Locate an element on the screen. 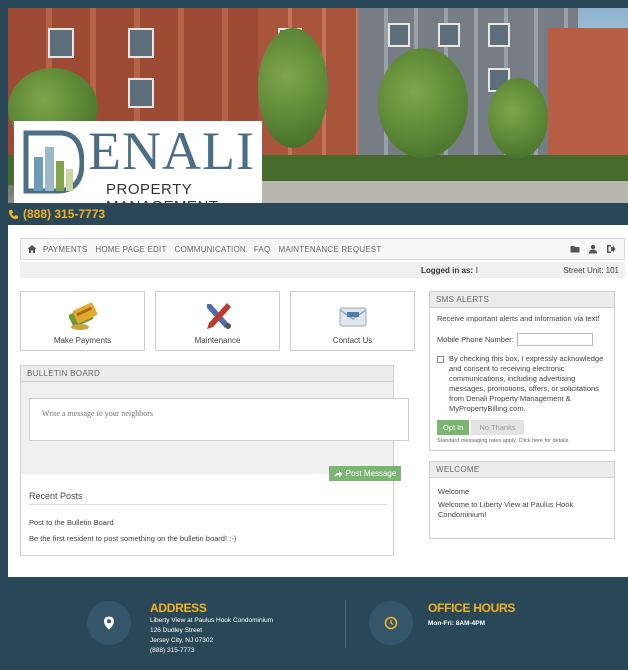 The height and width of the screenshot is (670, 628). address-line: Liberty View at Paulus Hook Condominium is located at coordinates (212, 620).